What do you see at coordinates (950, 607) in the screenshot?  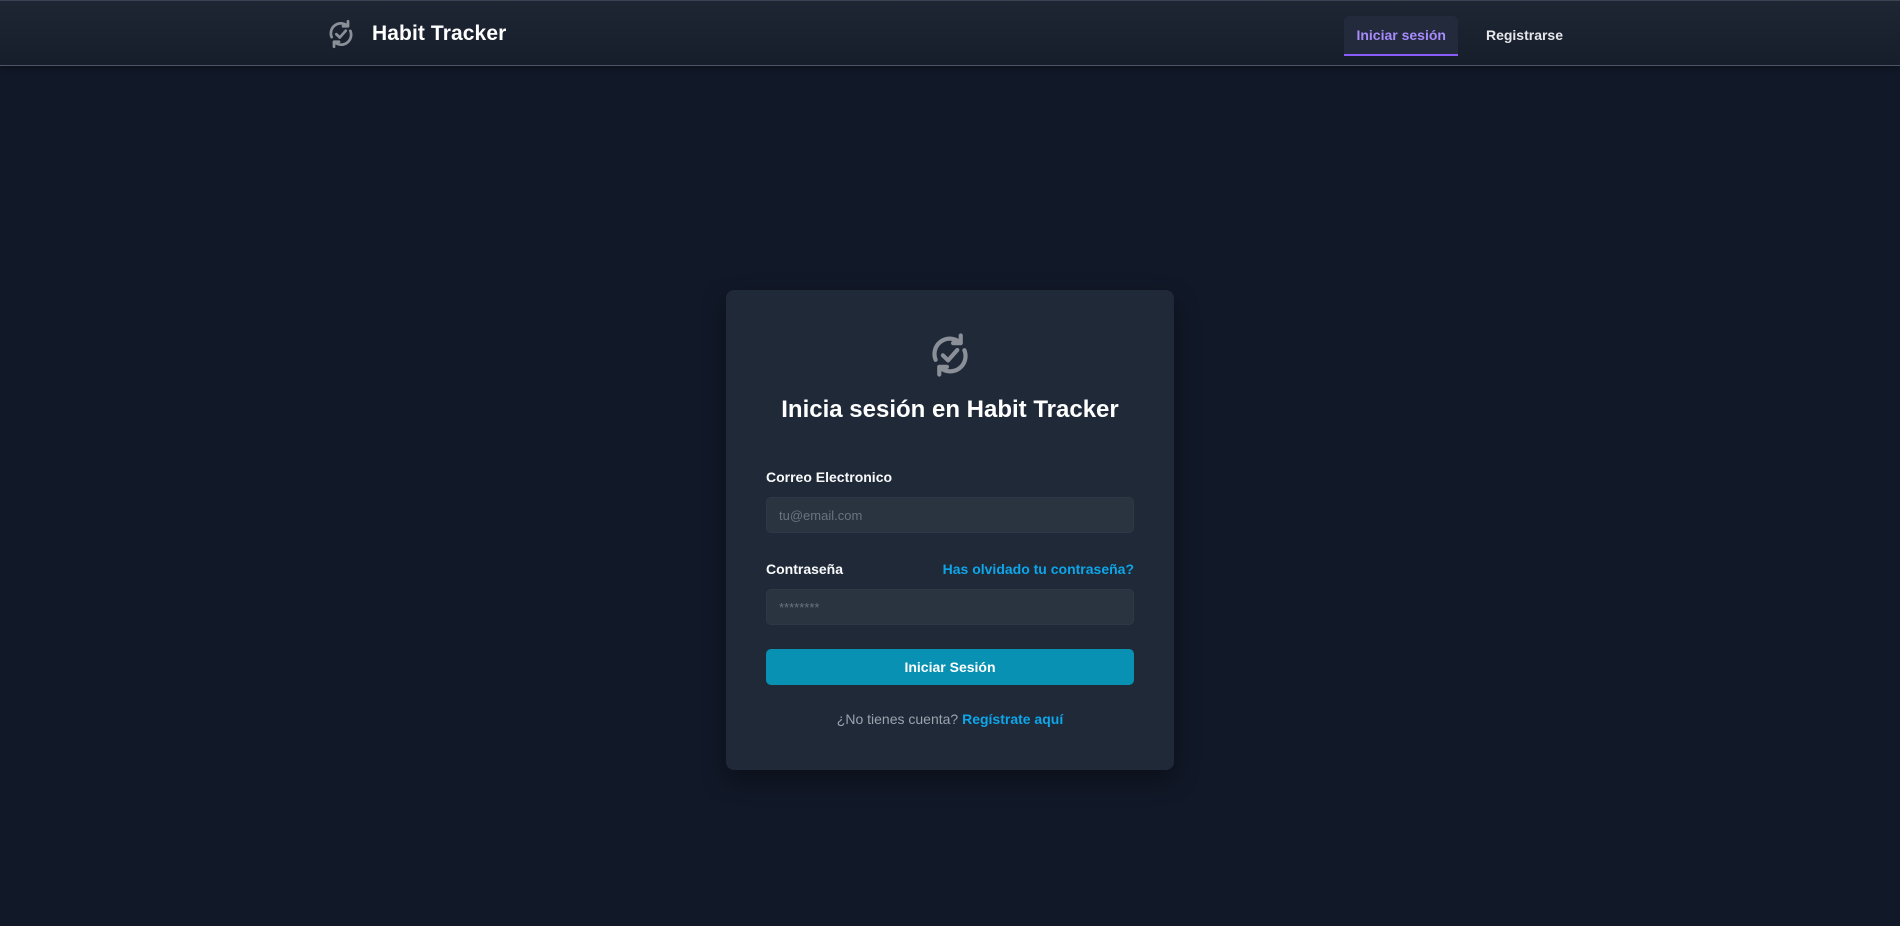 I see `password-field` at bounding box center [950, 607].